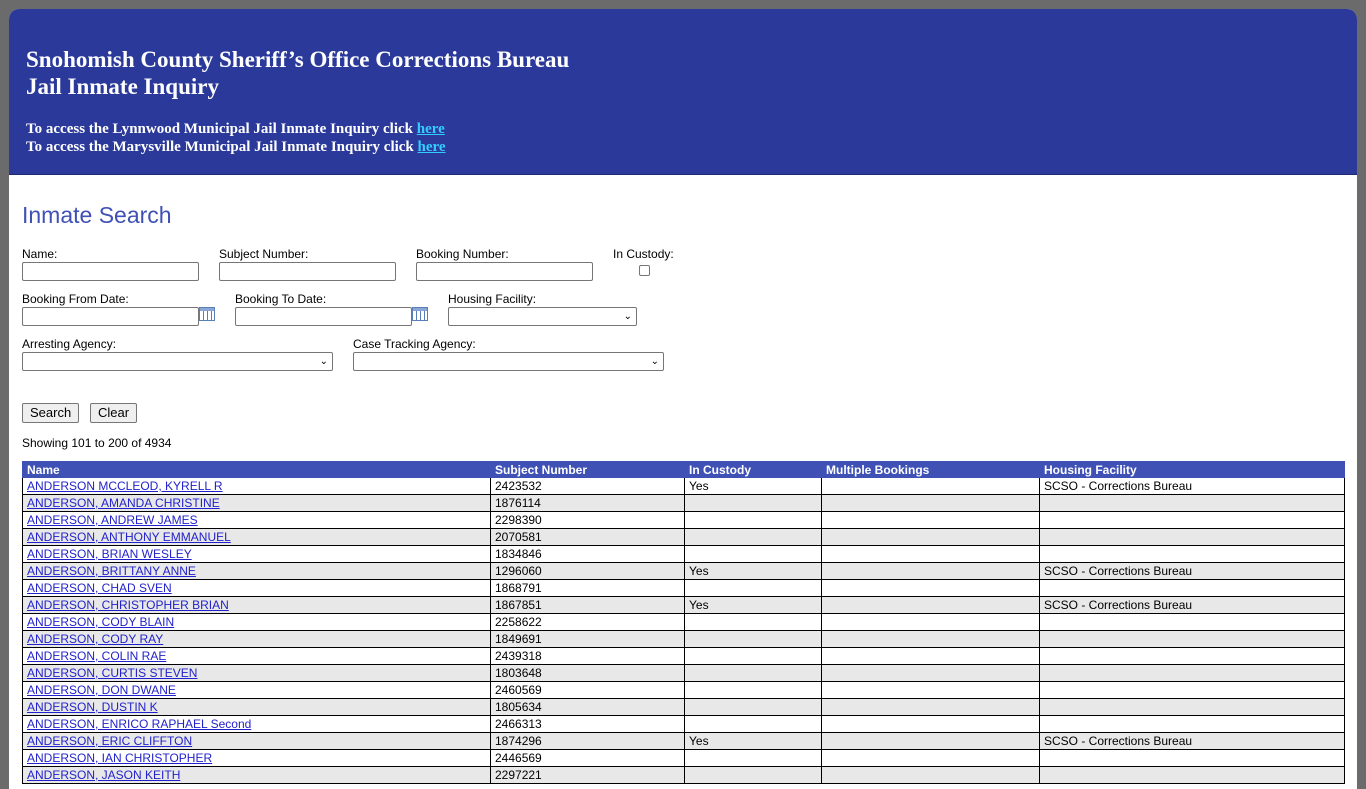 This screenshot has height=789, width=1366. What do you see at coordinates (753, 469) in the screenshot?
I see `column-header-in-custody: In Custody` at bounding box center [753, 469].